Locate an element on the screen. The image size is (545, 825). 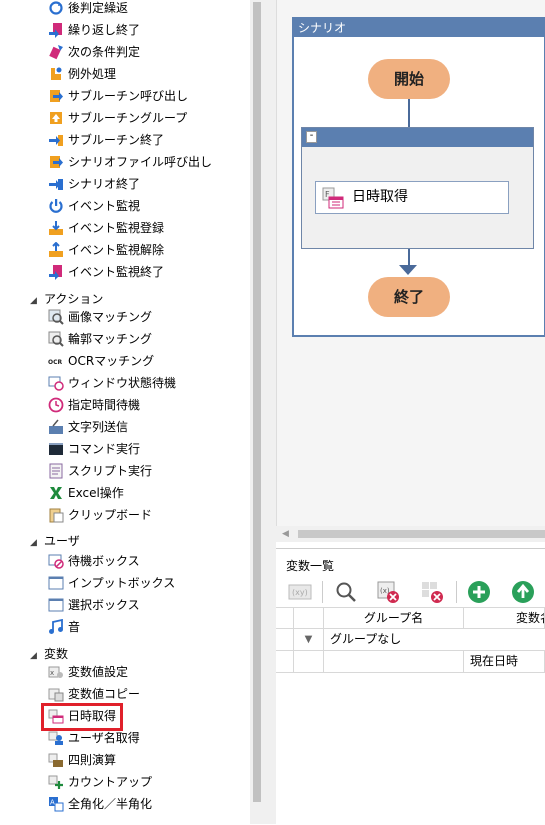
subroutine-end-icon is located at coordinates (56, 140).